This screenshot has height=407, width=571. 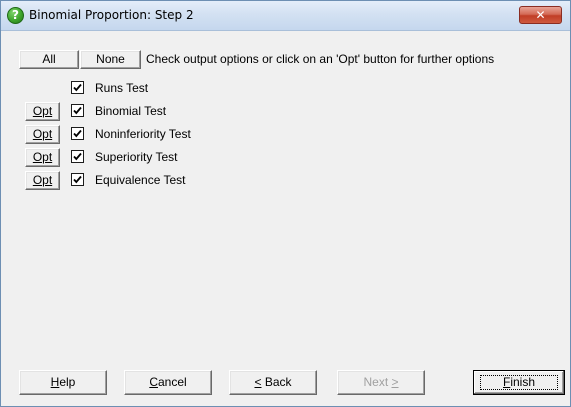 I want to click on next-button: Next >, so click(x=381, y=382).